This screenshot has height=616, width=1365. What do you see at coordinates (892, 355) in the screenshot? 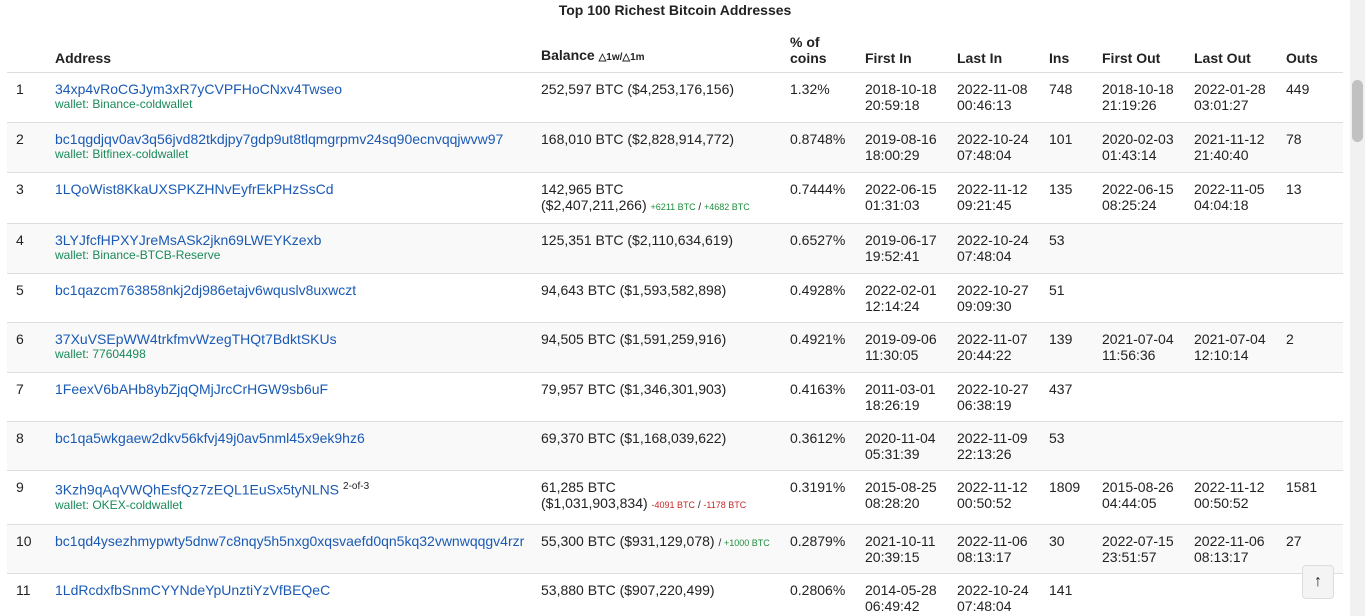
I see `first-in-time: 11:30:05` at bounding box center [892, 355].